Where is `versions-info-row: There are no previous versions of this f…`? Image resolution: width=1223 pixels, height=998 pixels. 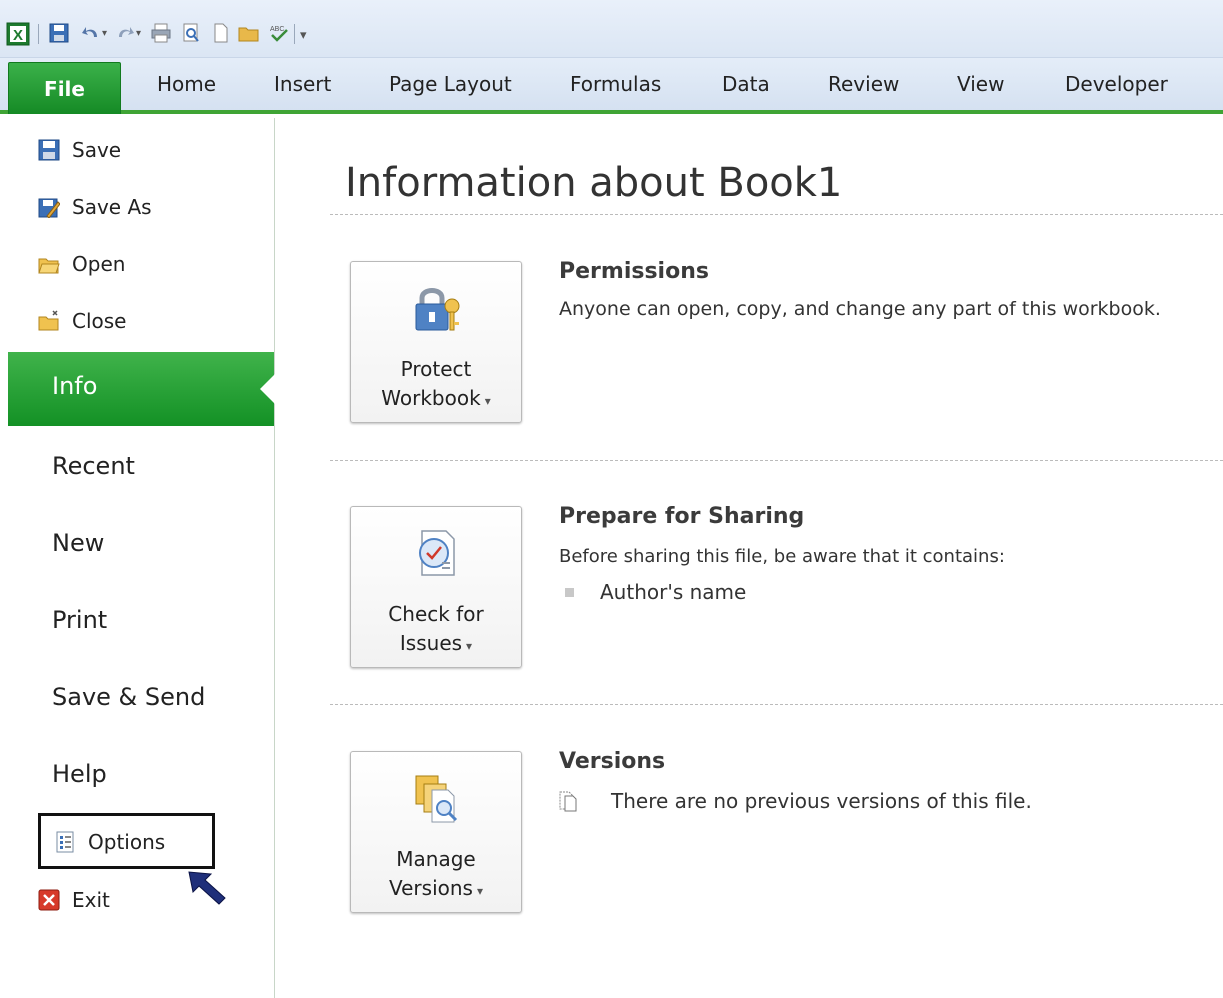
versions-info-row: There are no previous versions of this f… is located at coordinates (794, 801).